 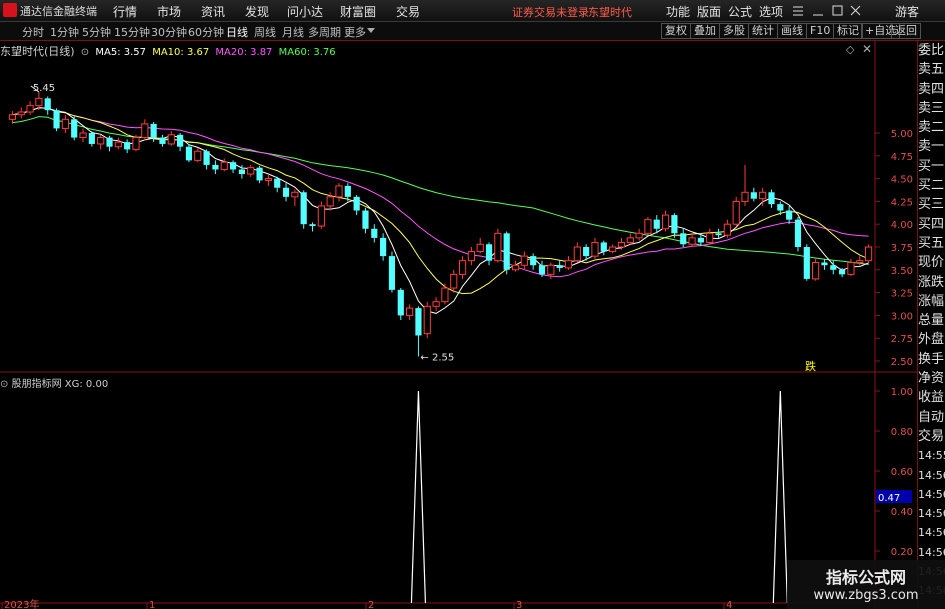 I want to click on indicator-tick-label: 0.40, so click(x=902, y=512).